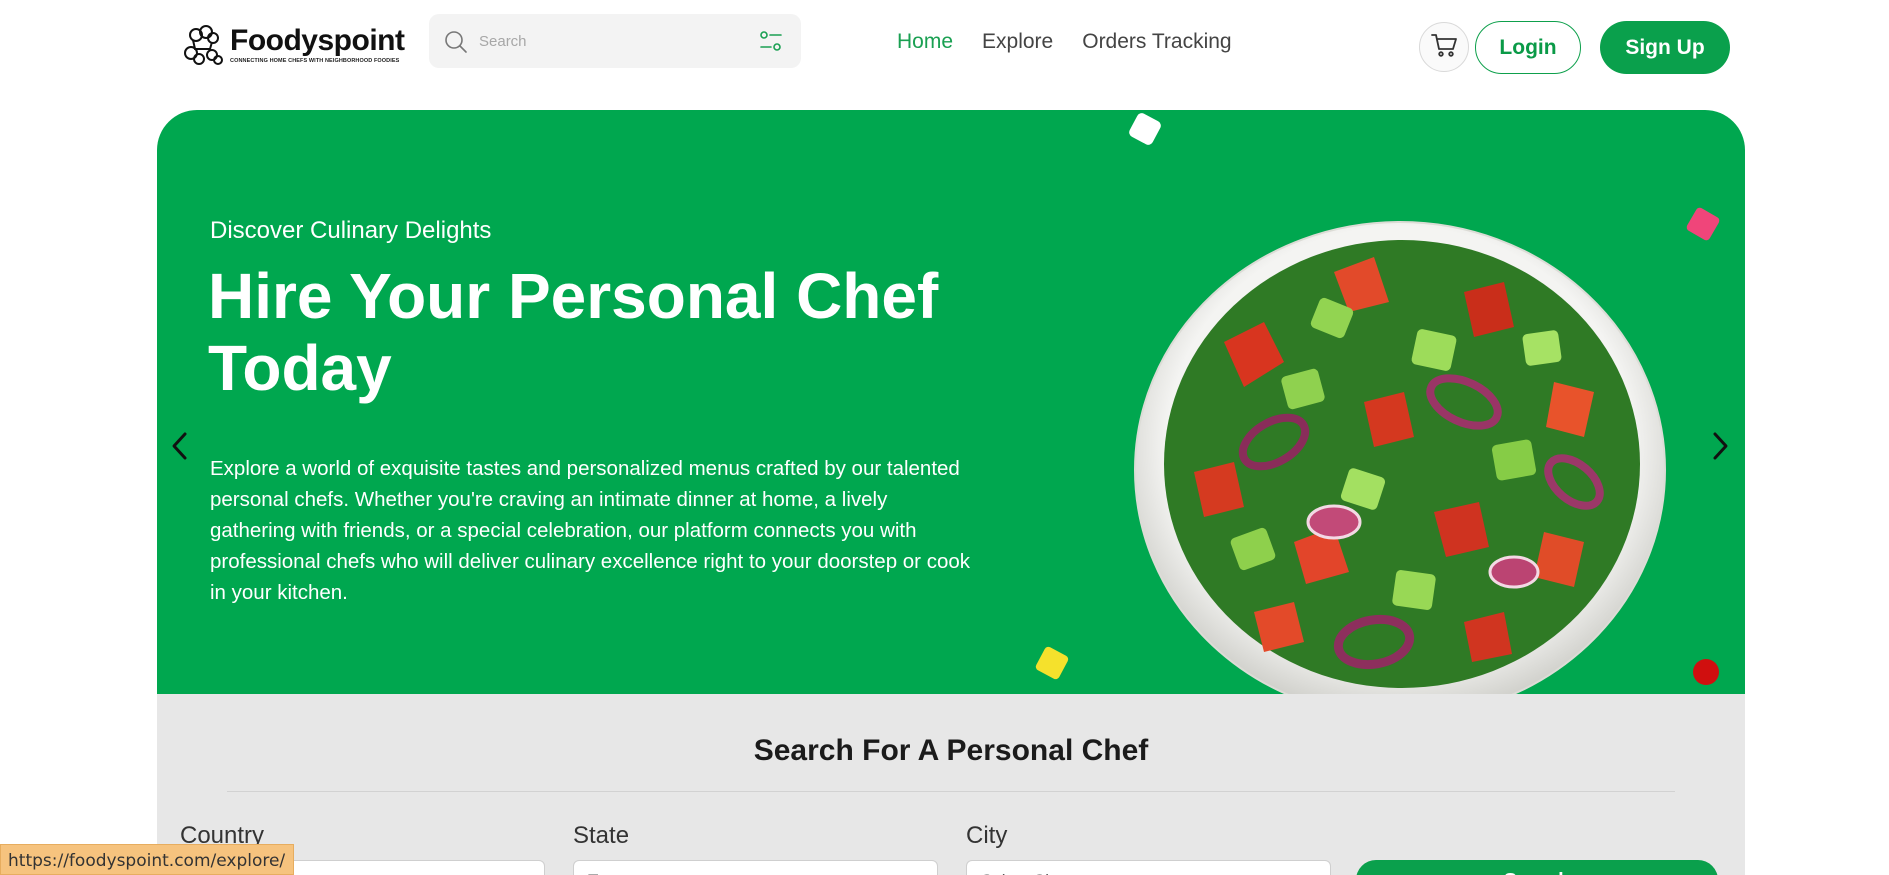 Image resolution: width=1889 pixels, height=875 pixels. I want to click on search-bar, so click(615, 41).